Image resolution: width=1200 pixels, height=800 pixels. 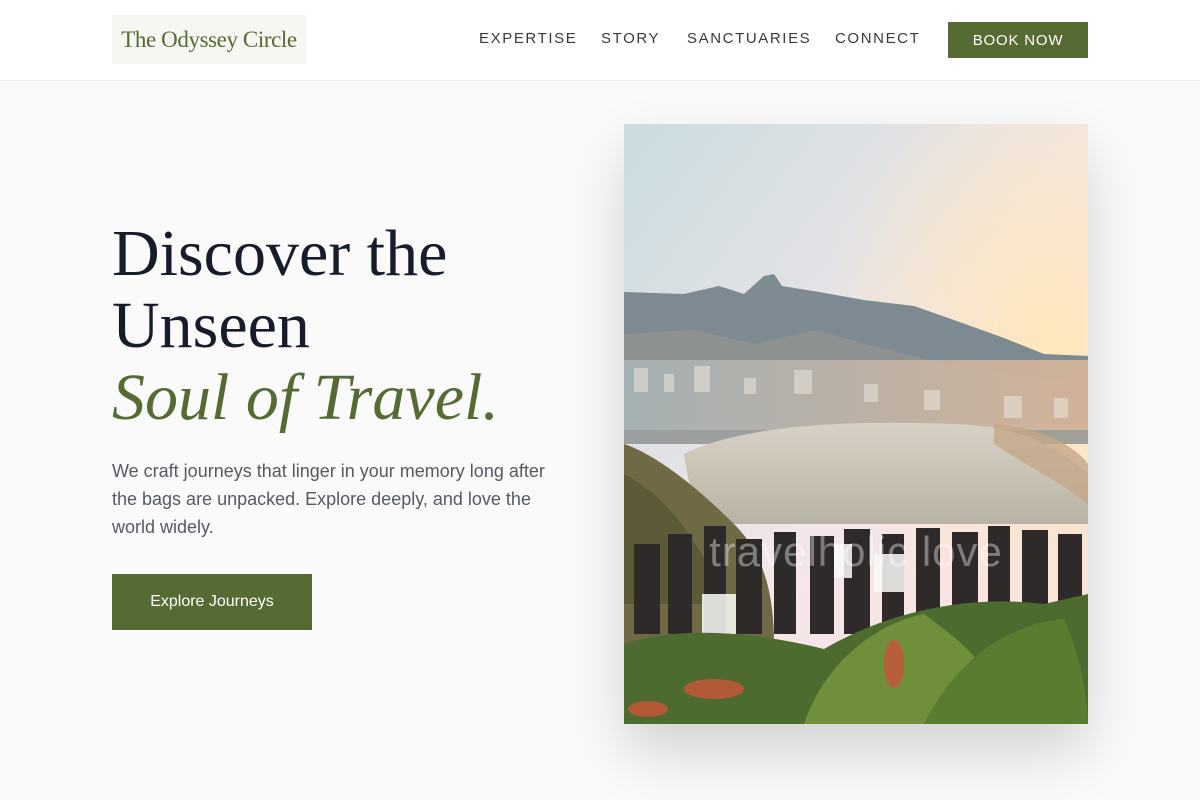 I want to click on brand-logo: The Odyssey Circle, so click(x=209, y=39).